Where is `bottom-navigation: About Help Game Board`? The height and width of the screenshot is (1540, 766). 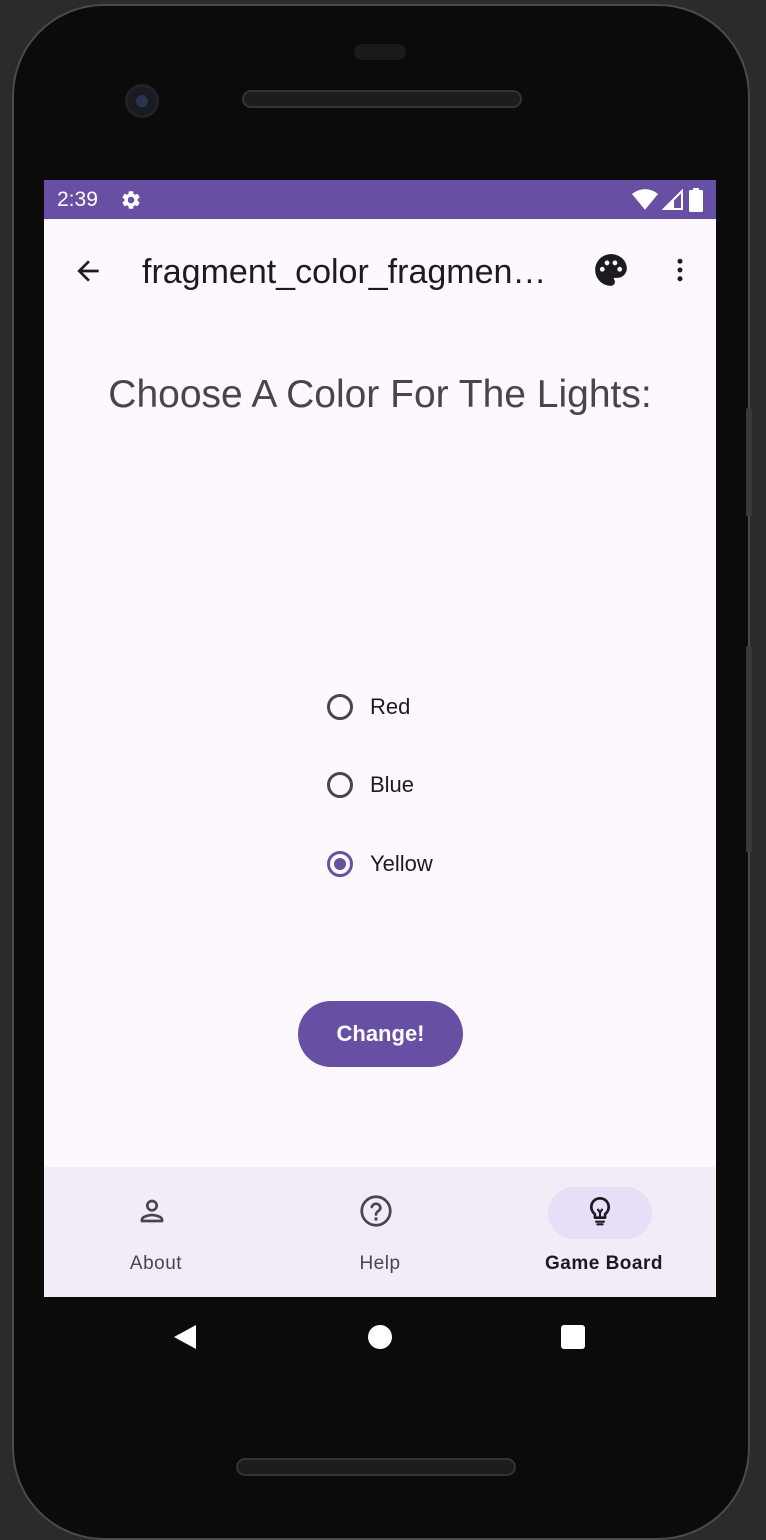
bottom-navigation: About Help Game Board is located at coordinates (380, 1232).